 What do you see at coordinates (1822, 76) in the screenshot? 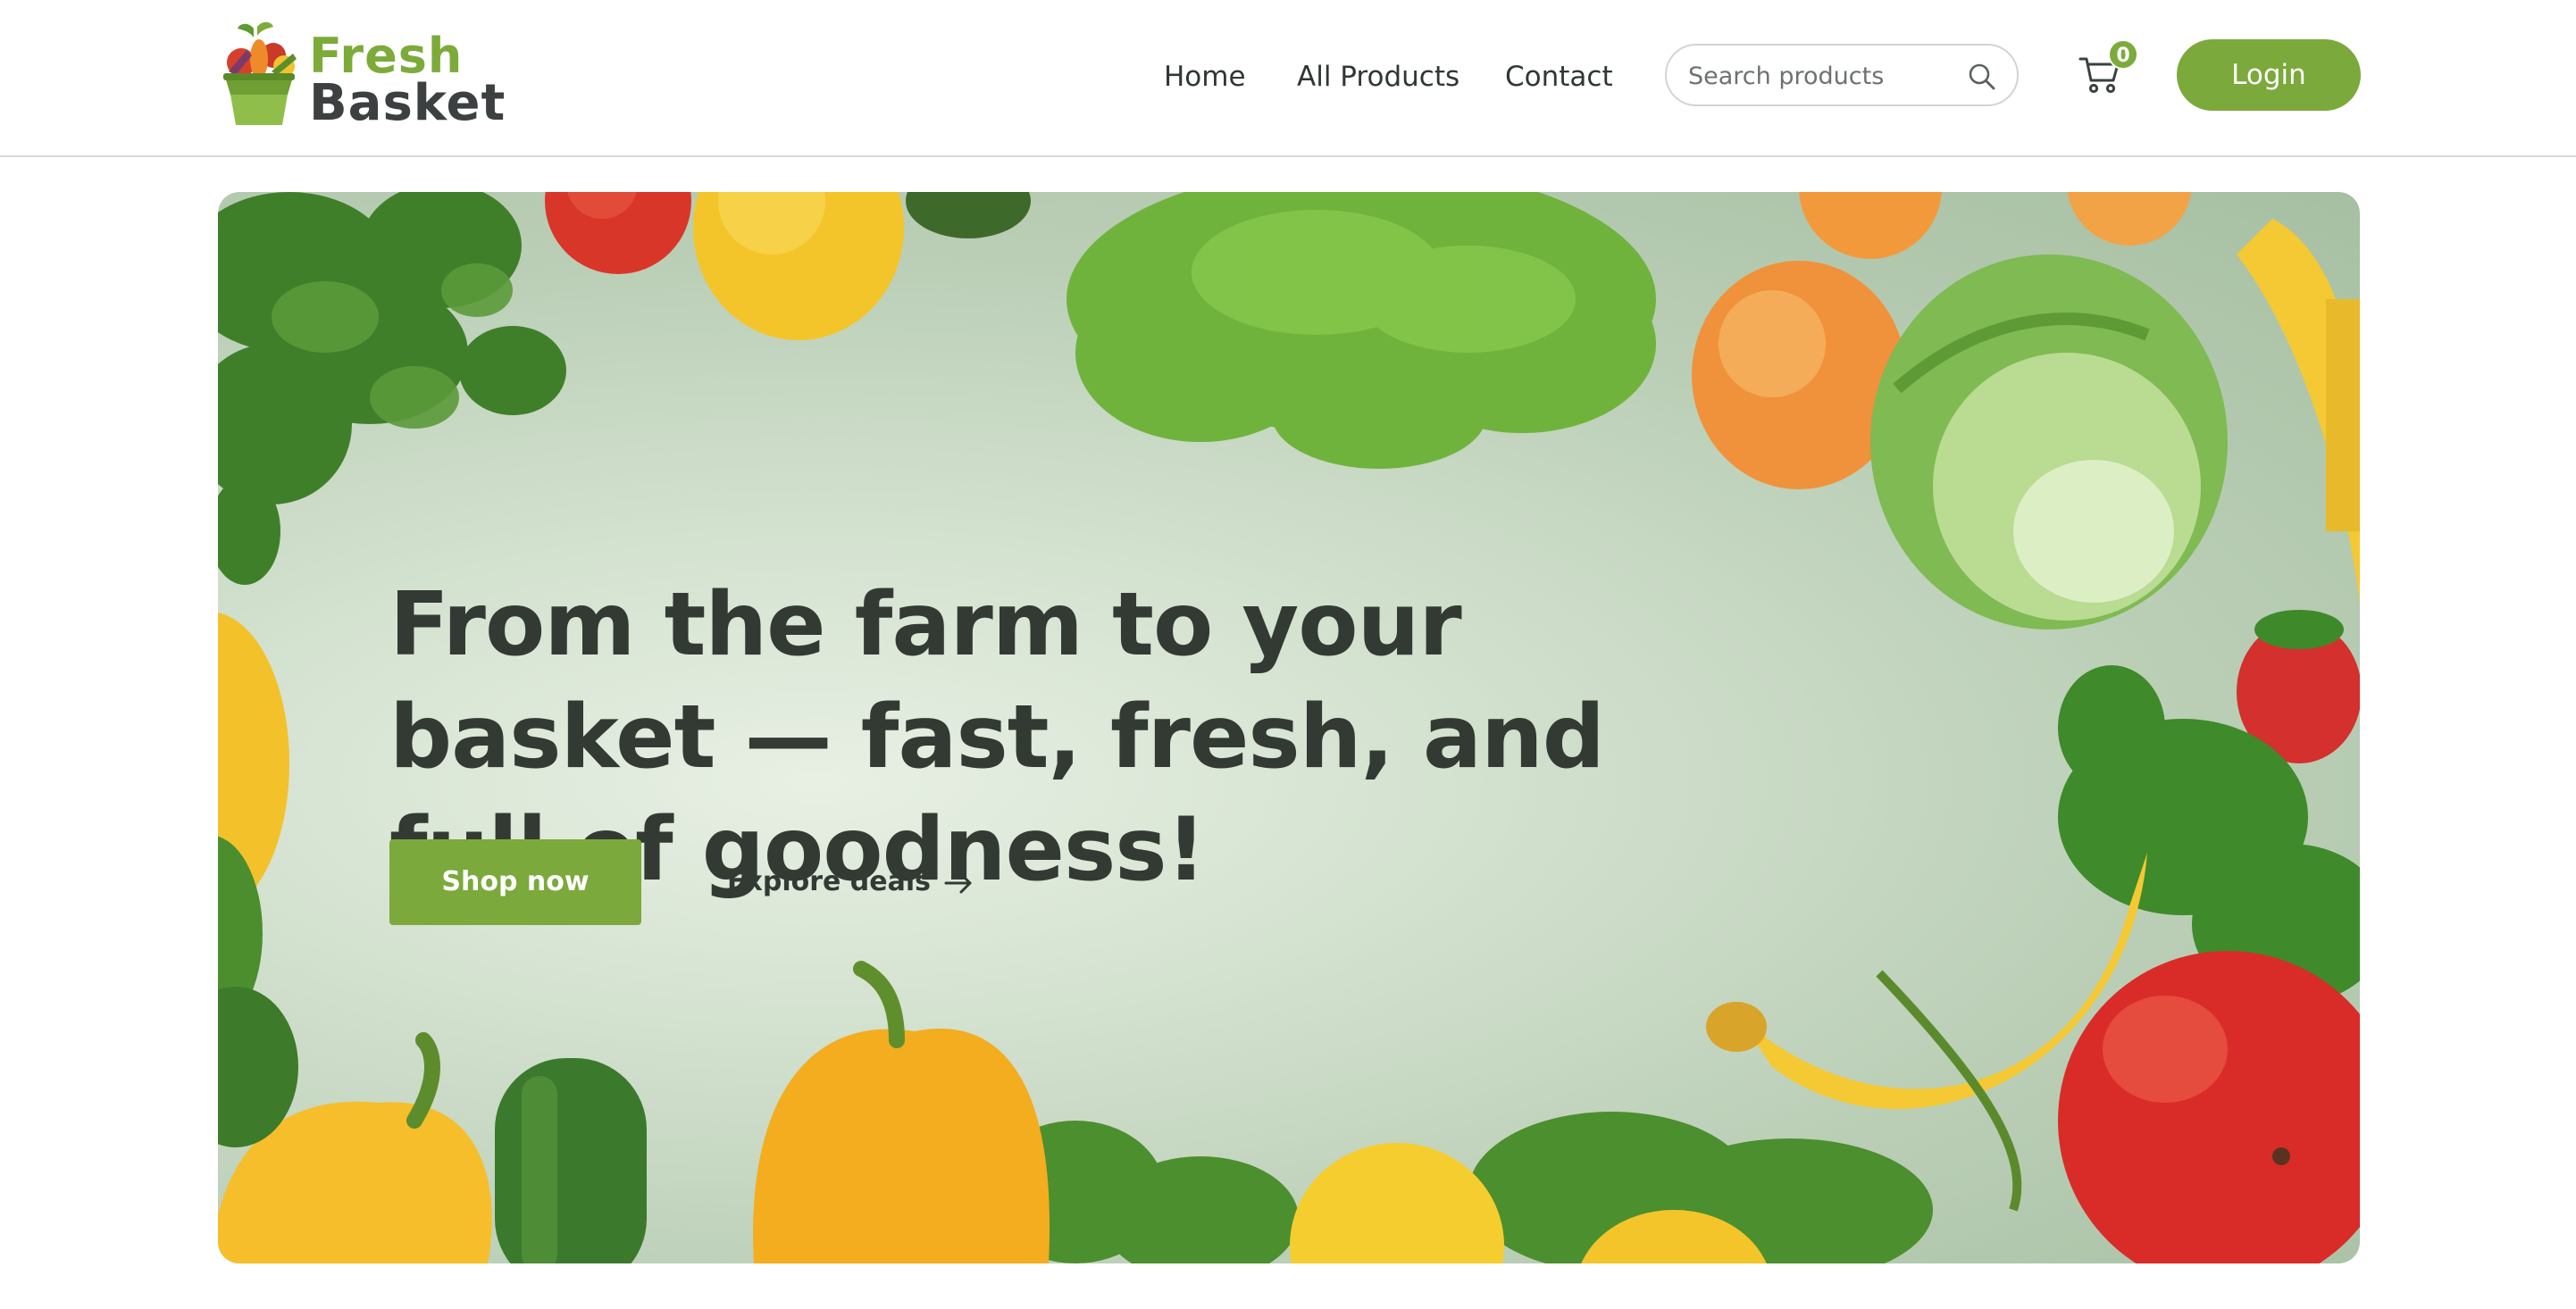
I see `search-input` at bounding box center [1822, 76].